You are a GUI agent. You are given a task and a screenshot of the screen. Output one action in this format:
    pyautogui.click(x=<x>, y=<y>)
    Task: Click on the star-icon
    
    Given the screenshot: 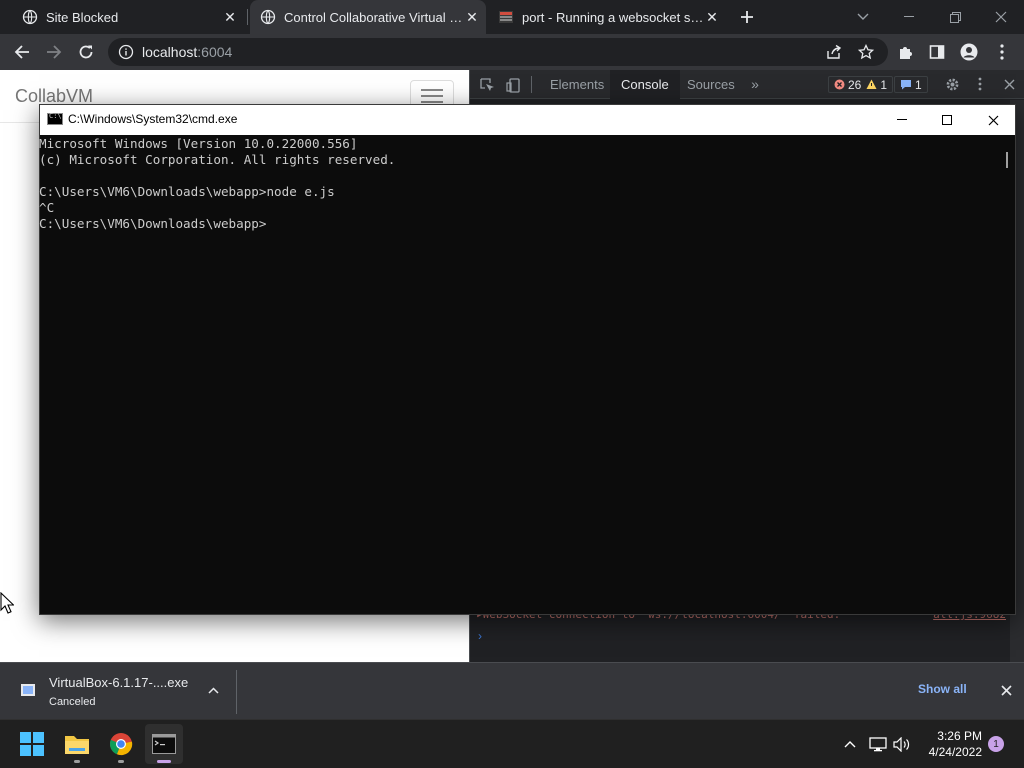 What is the action you would take?
    pyautogui.click(x=866, y=52)
    